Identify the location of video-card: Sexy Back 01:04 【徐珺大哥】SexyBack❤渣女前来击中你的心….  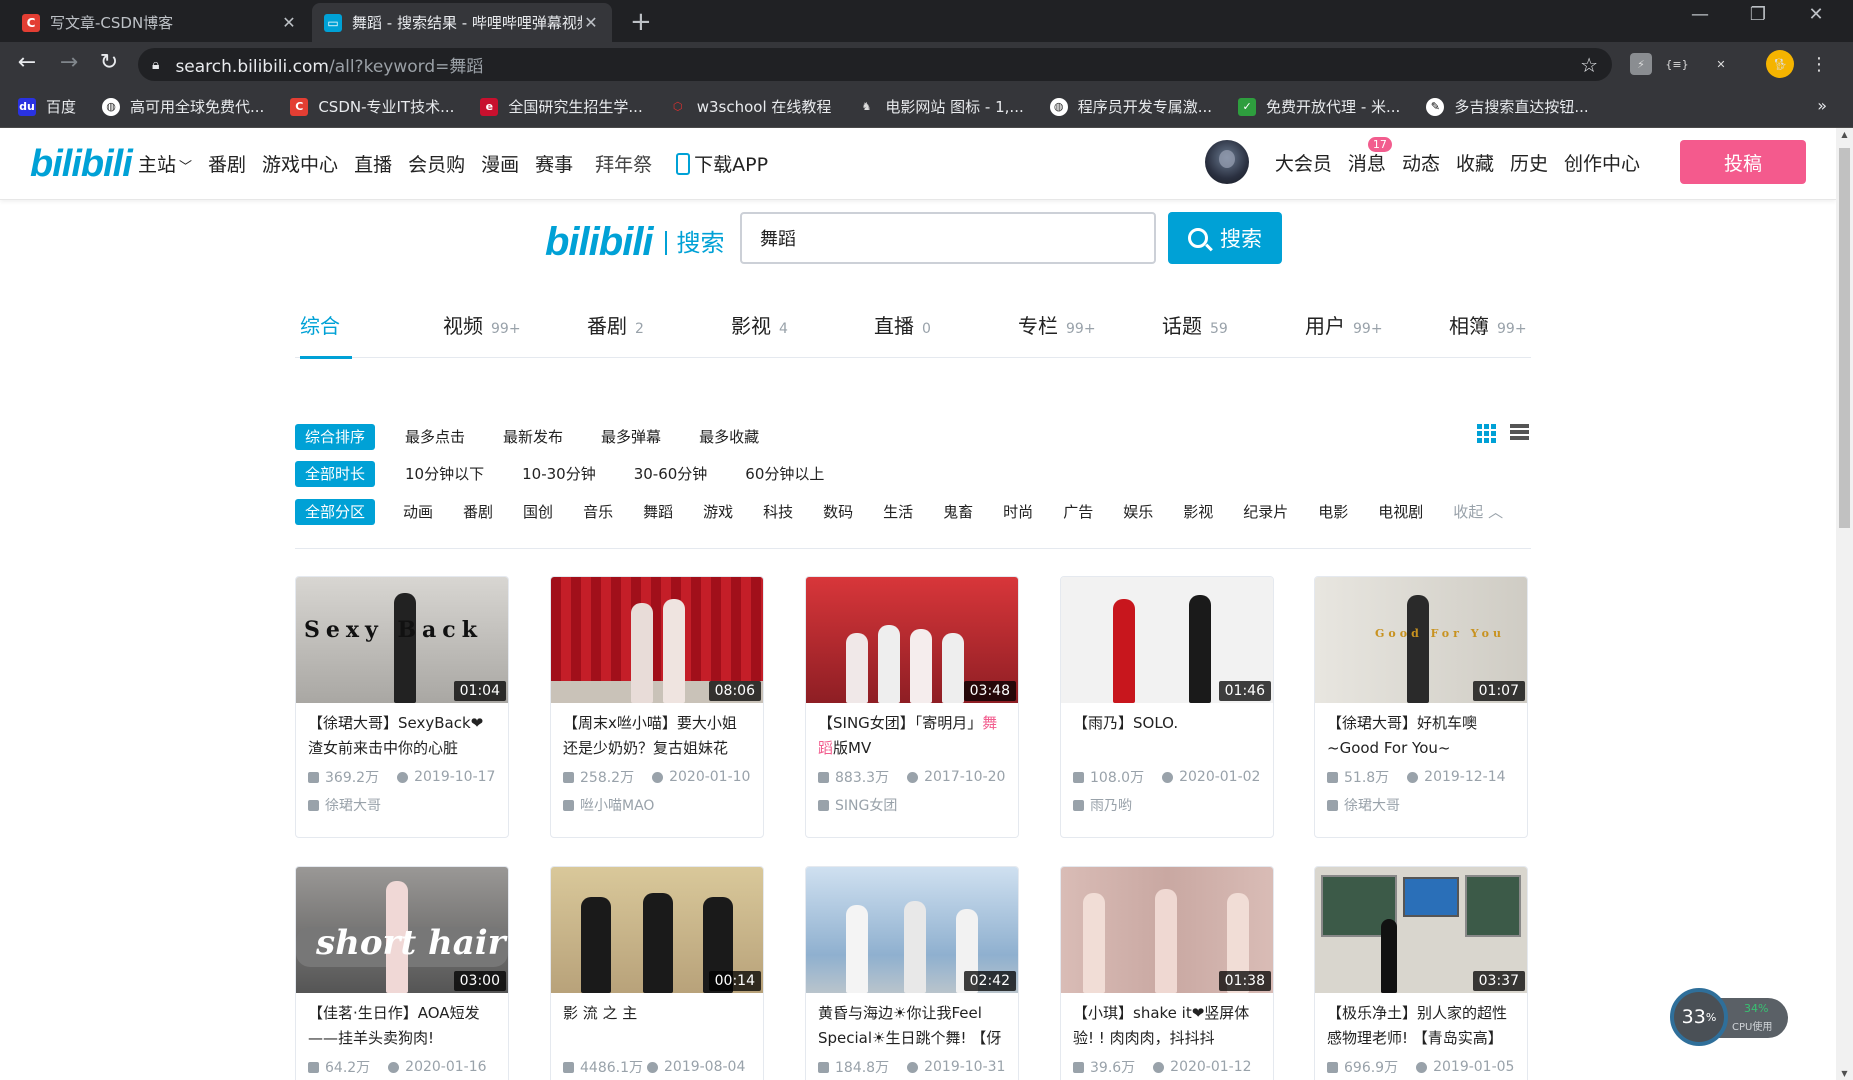
(402, 707).